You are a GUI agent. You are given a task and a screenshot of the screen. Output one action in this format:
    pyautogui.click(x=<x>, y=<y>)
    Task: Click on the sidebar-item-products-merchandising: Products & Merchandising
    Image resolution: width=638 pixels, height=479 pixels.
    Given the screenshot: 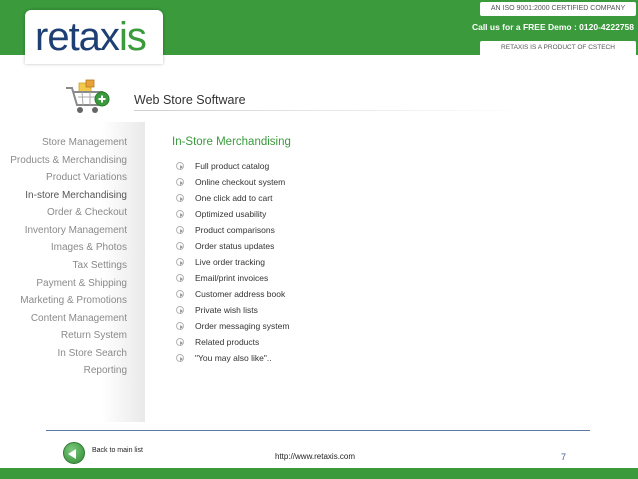 What is the action you would take?
    pyautogui.click(x=68, y=160)
    